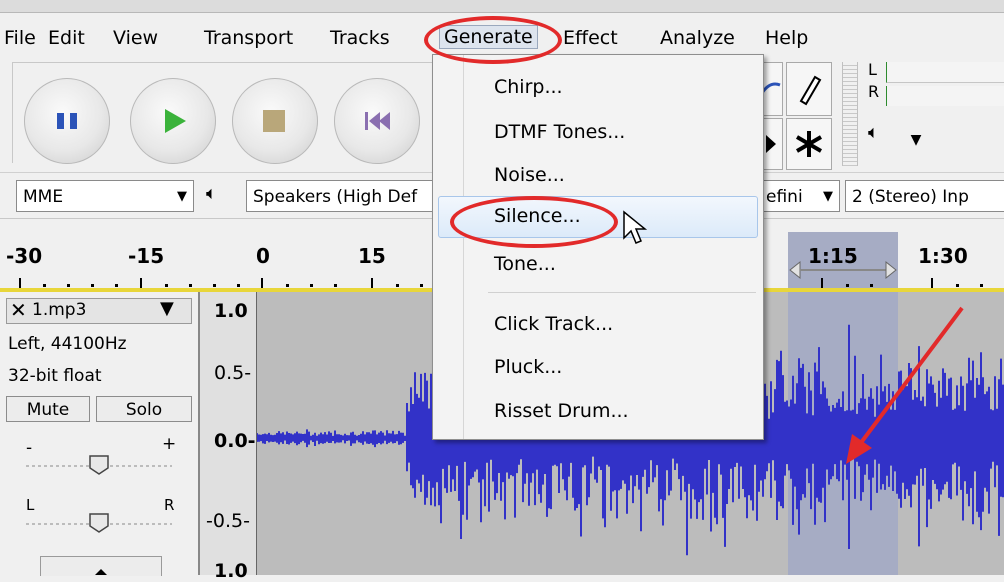  What do you see at coordinates (59, 310) in the screenshot?
I see `track-name: 1.mp3` at bounding box center [59, 310].